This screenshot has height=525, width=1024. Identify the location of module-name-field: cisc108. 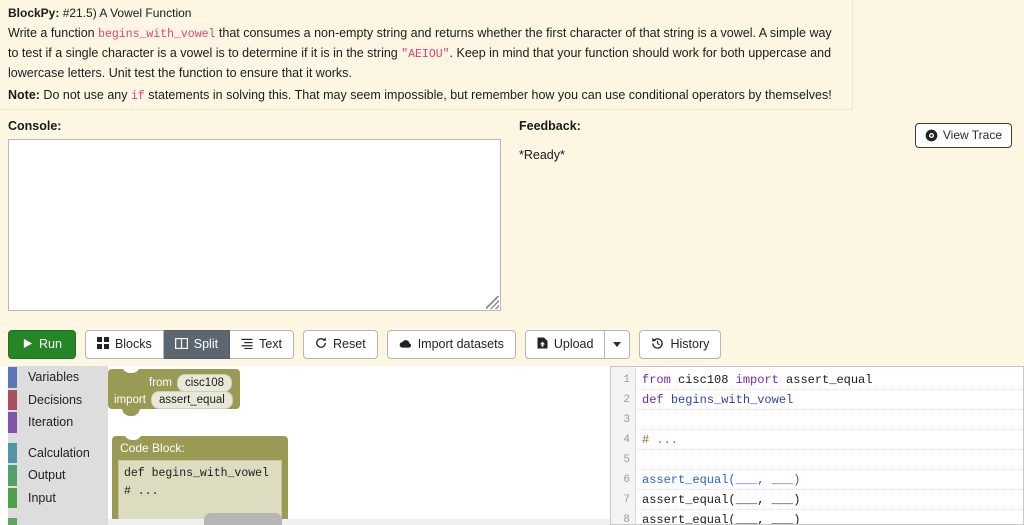
(204, 383).